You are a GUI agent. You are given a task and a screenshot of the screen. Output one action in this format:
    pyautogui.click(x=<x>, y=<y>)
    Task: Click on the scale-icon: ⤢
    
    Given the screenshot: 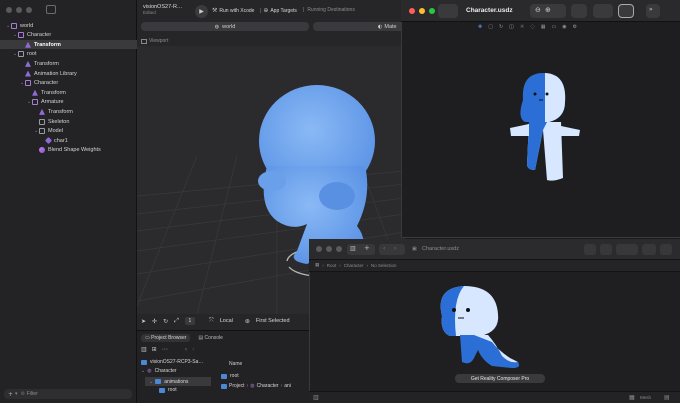 What is the action you would take?
    pyautogui.click(x=176, y=321)
    